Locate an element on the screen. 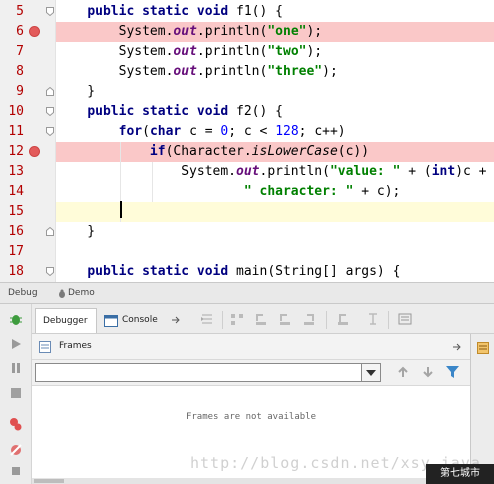 The image size is (494, 484). console-icon is located at coordinates (111, 321).